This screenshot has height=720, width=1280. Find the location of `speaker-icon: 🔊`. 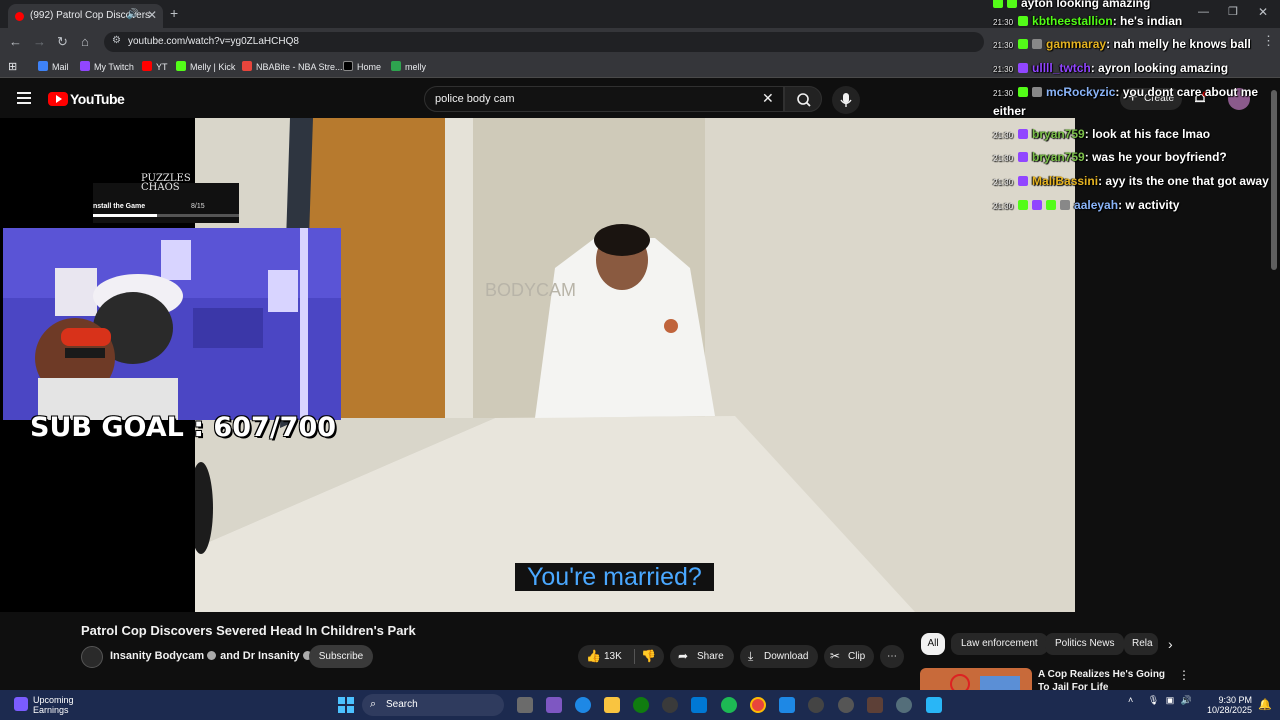

speaker-icon: 🔊 is located at coordinates (133, 14).